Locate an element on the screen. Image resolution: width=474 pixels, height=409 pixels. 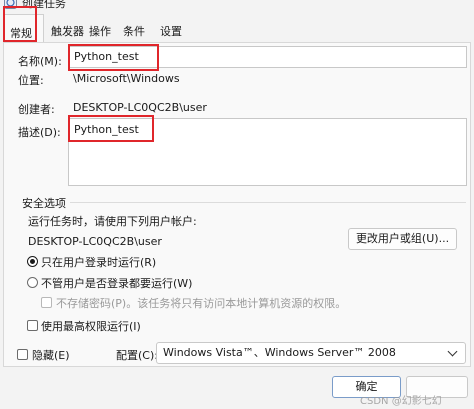
window-title: 创建任务 is located at coordinates (44, 5).